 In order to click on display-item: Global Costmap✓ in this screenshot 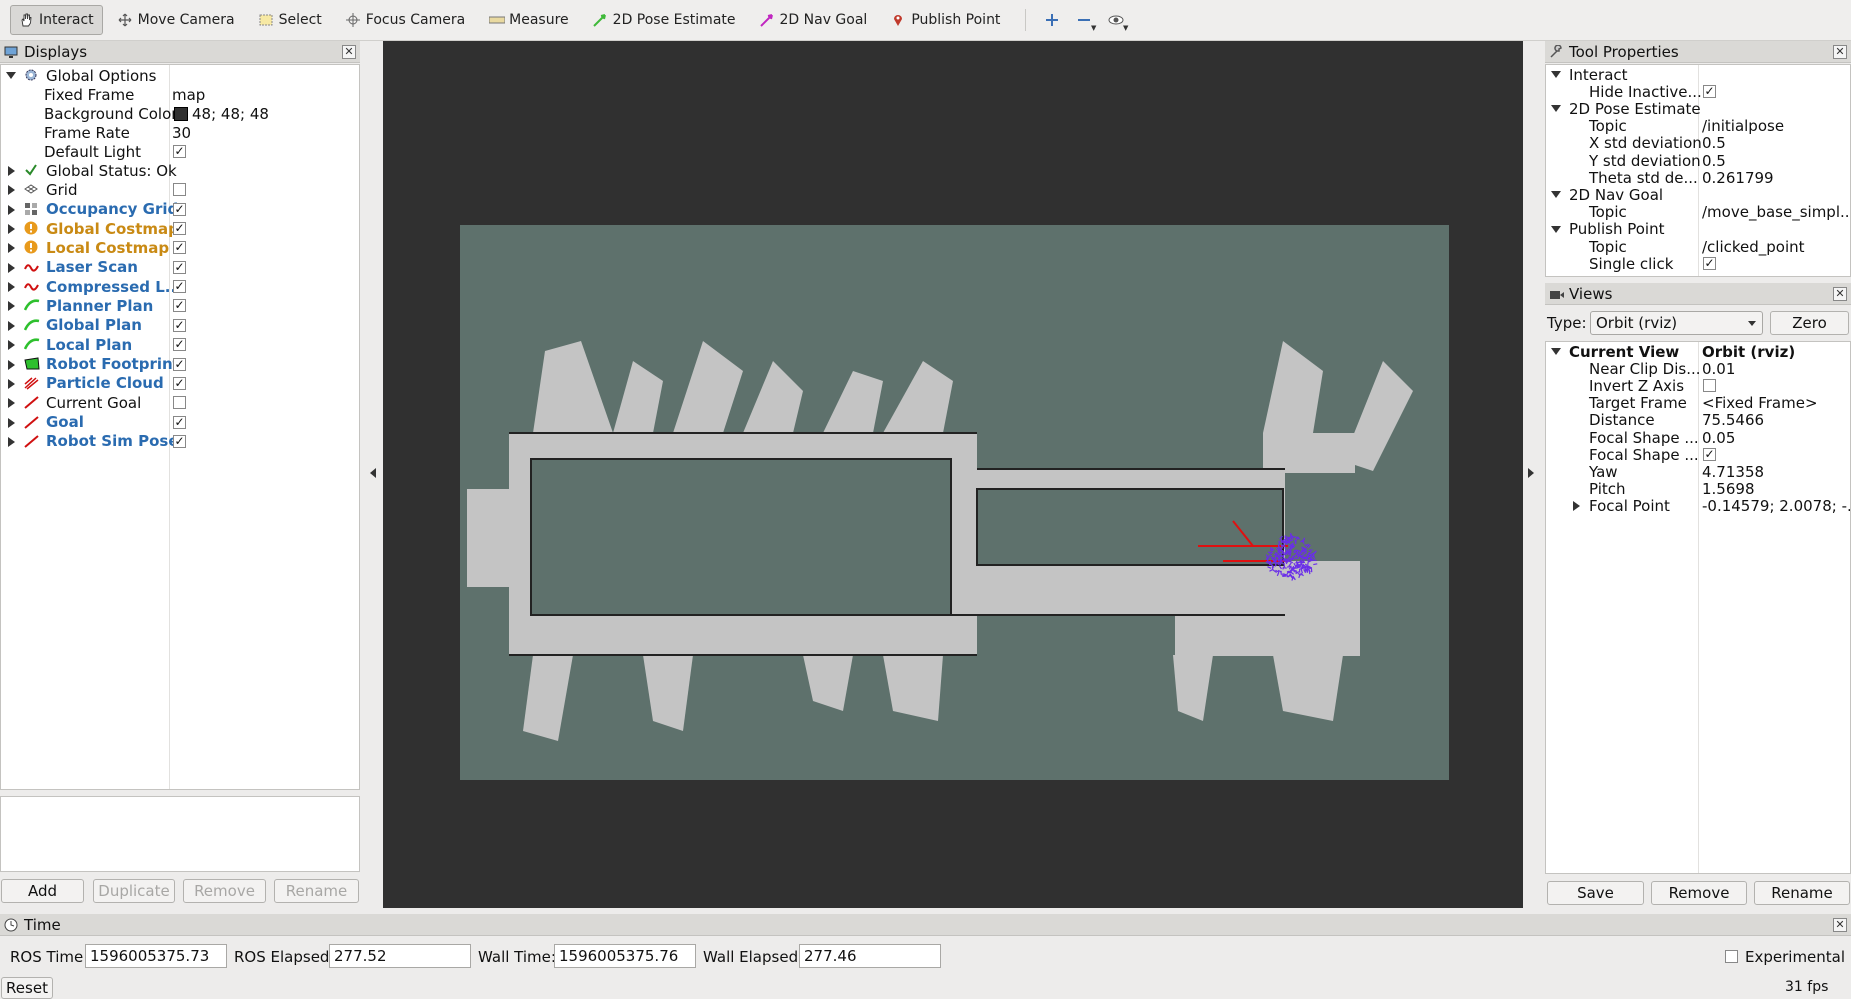, I will do `click(180, 228)`.